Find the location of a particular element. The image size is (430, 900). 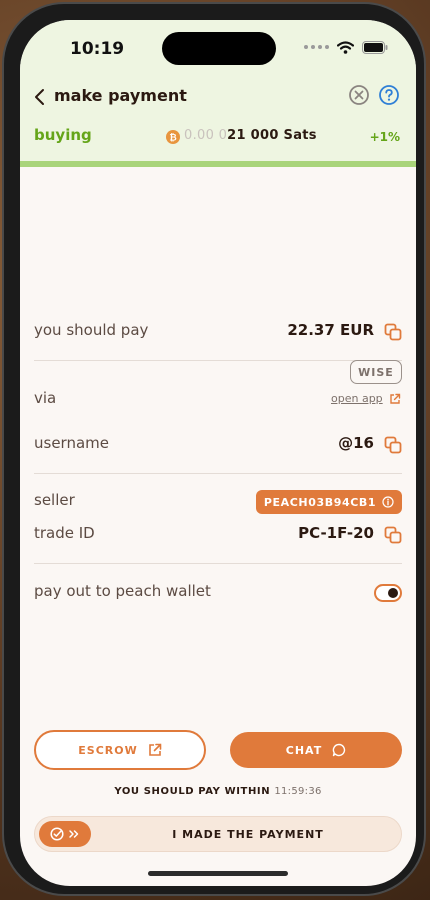

payout-toggle is located at coordinates (388, 593).